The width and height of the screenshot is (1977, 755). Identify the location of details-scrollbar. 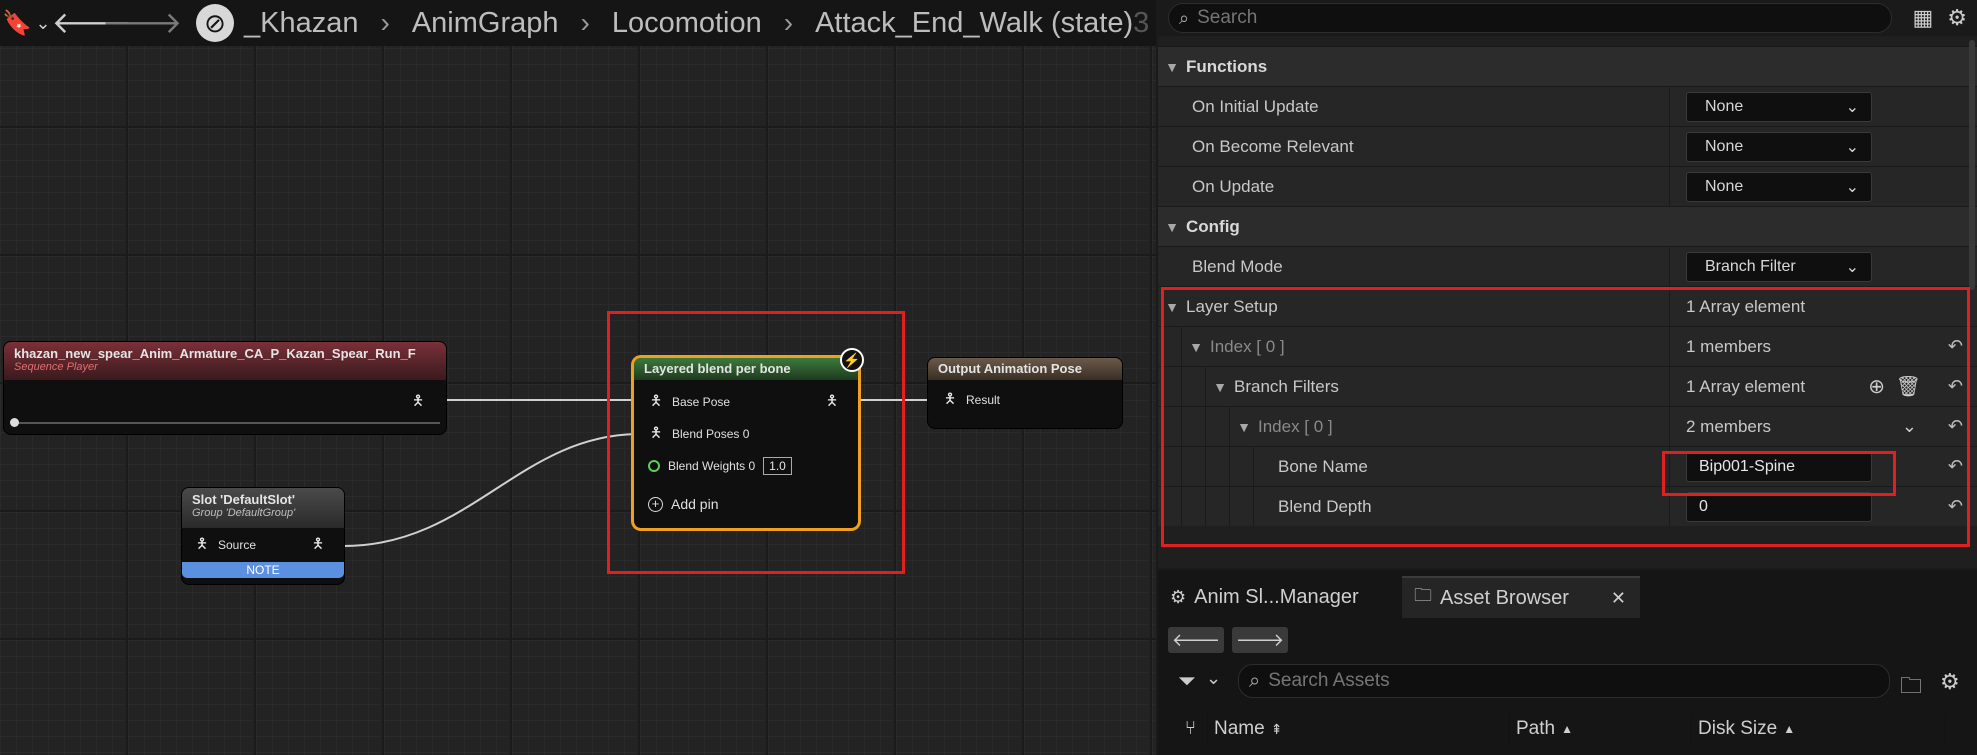
(1972, 165).